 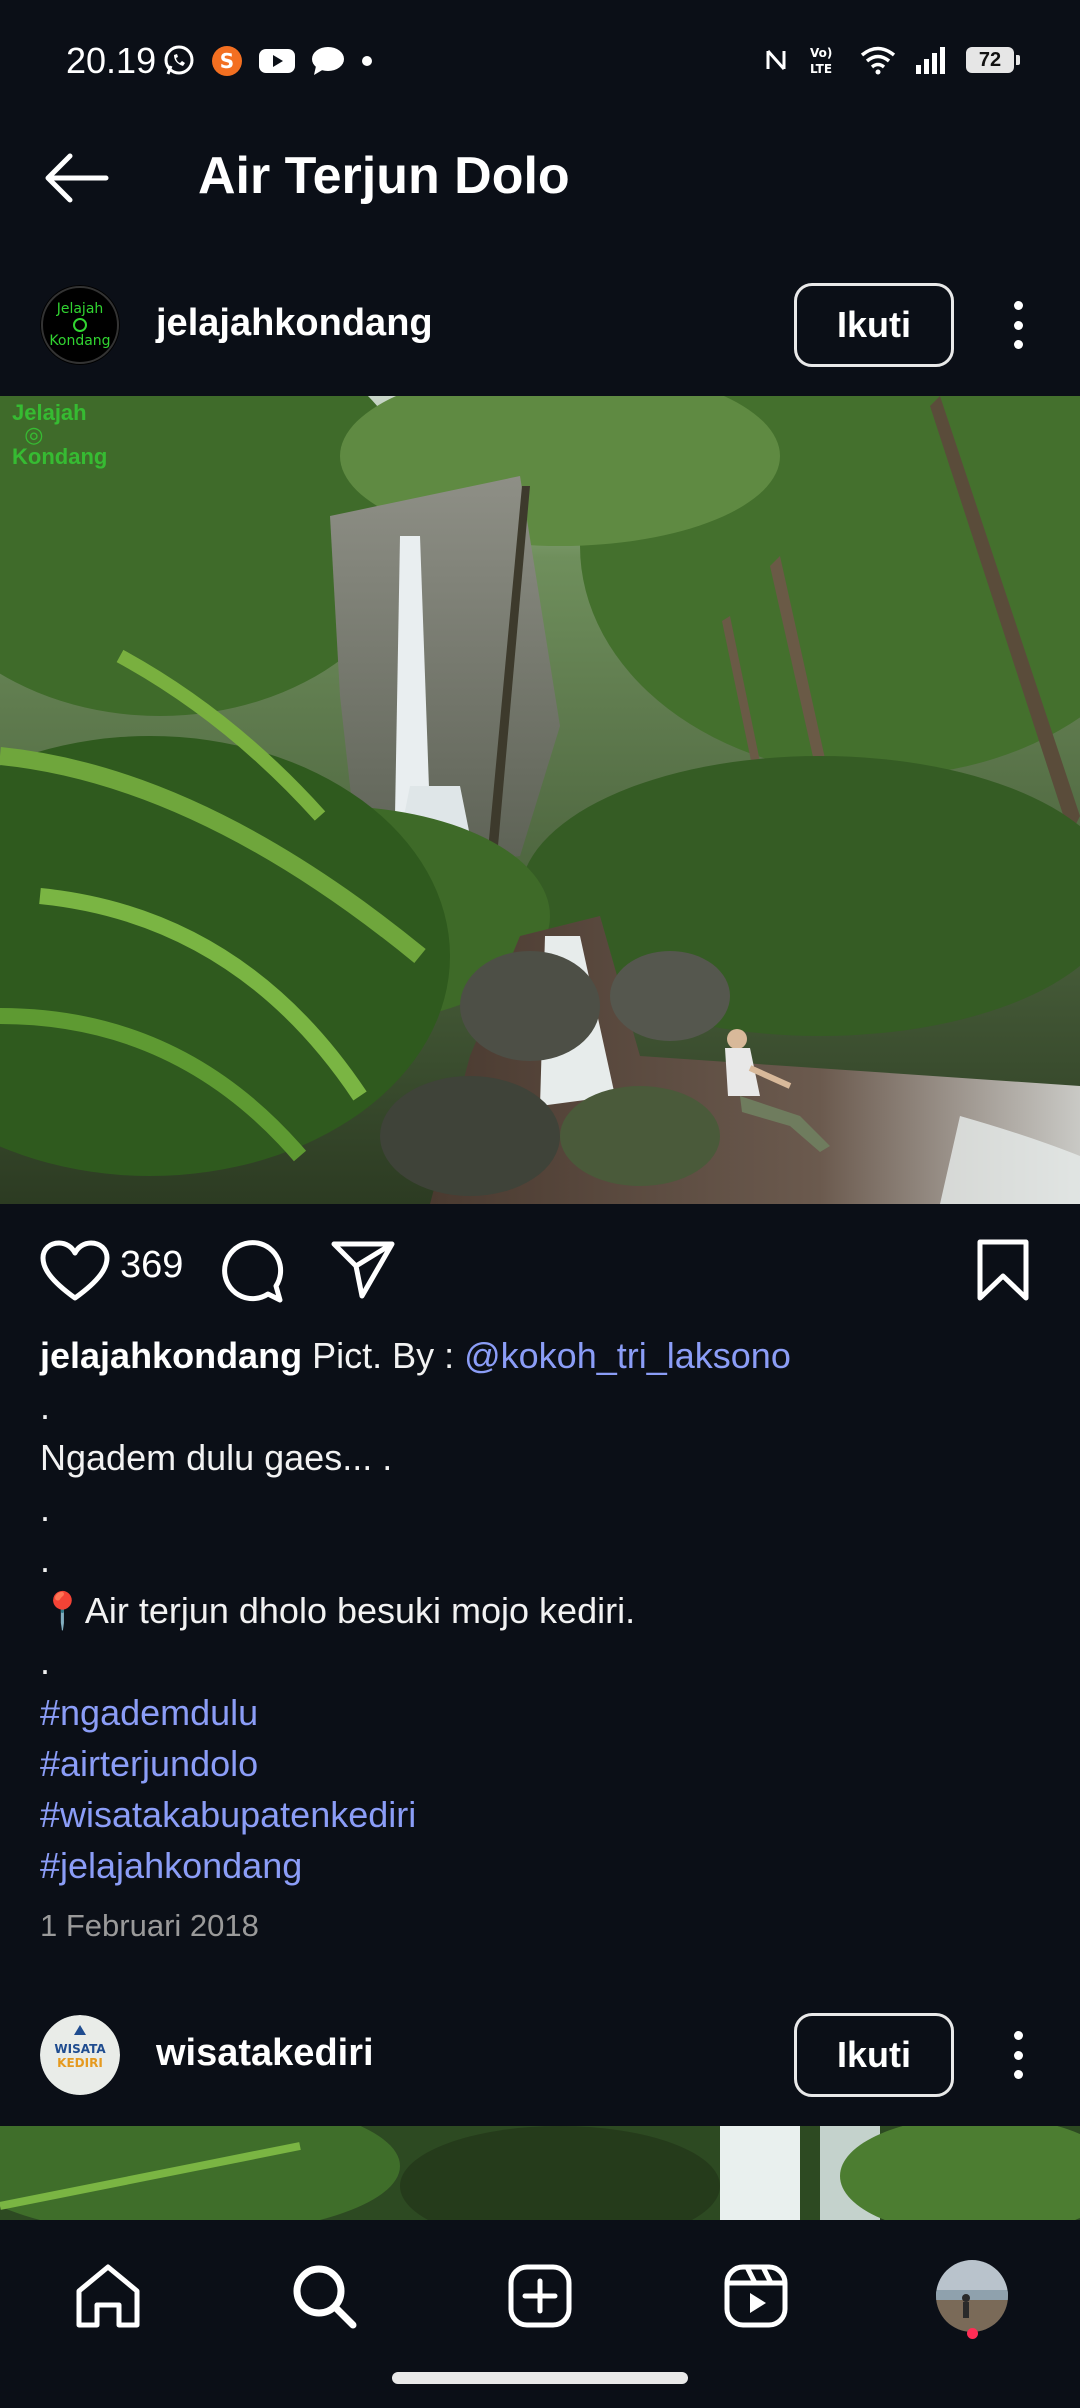 I want to click on bookmark-icon, so click(x=1003, y=1270).